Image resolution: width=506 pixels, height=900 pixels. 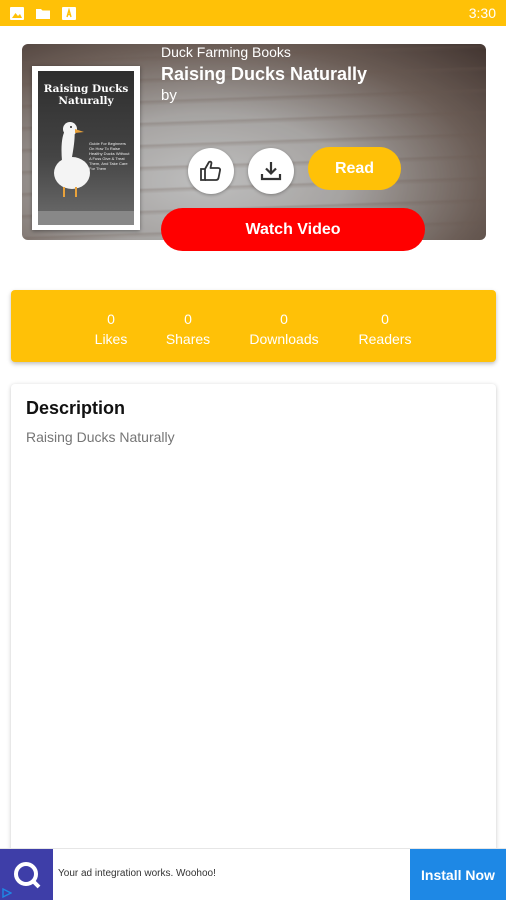 What do you see at coordinates (111, 319) in the screenshot?
I see `stat-likes-value: 0` at bounding box center [111, 319].